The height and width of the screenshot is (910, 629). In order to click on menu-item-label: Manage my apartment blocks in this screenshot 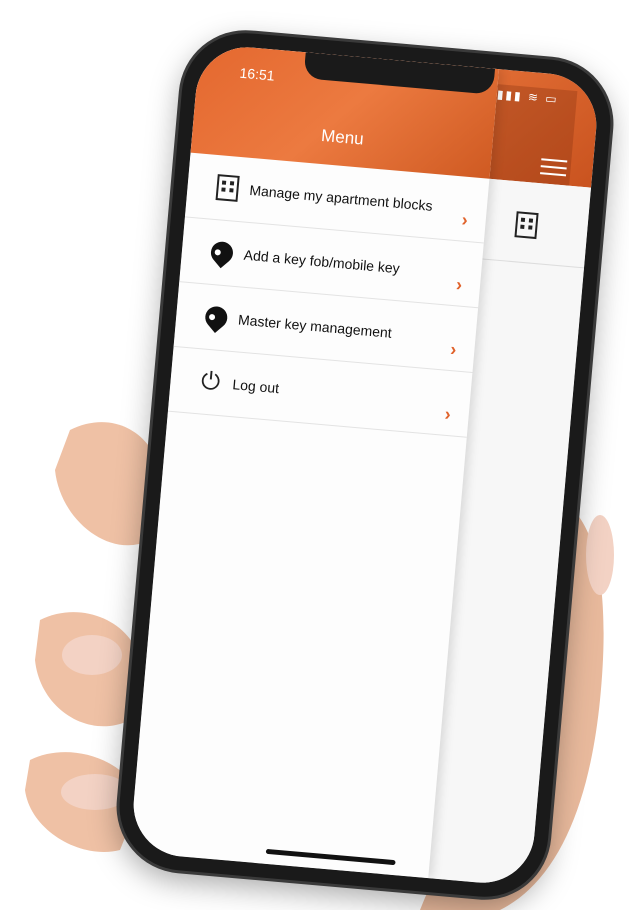, I will do `click(341, 197)`.